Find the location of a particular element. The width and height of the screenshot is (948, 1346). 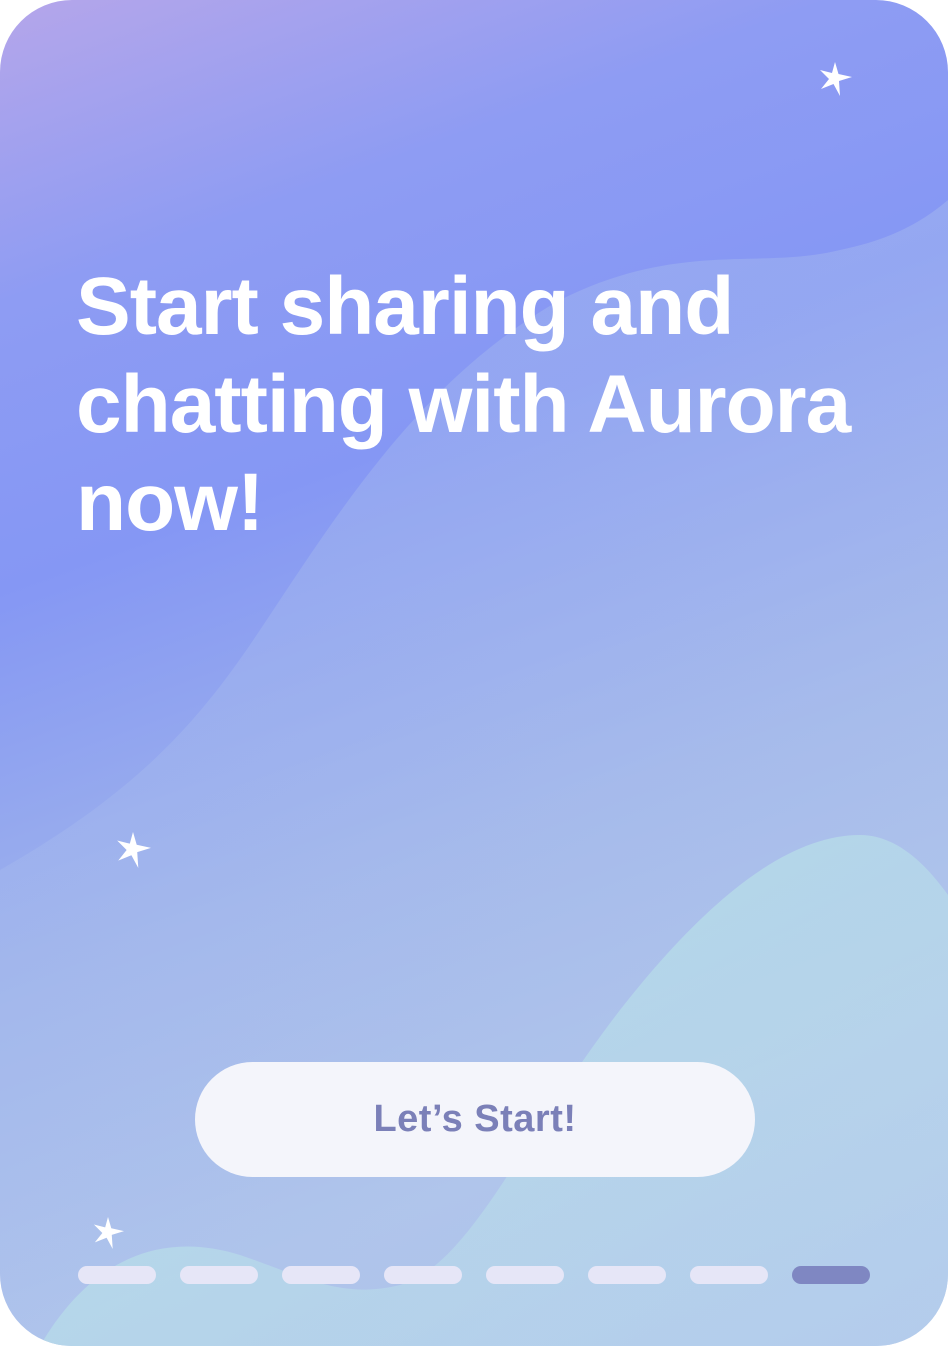

lets-start-button: Let’s Start! is located at coordinates (475, 1119).